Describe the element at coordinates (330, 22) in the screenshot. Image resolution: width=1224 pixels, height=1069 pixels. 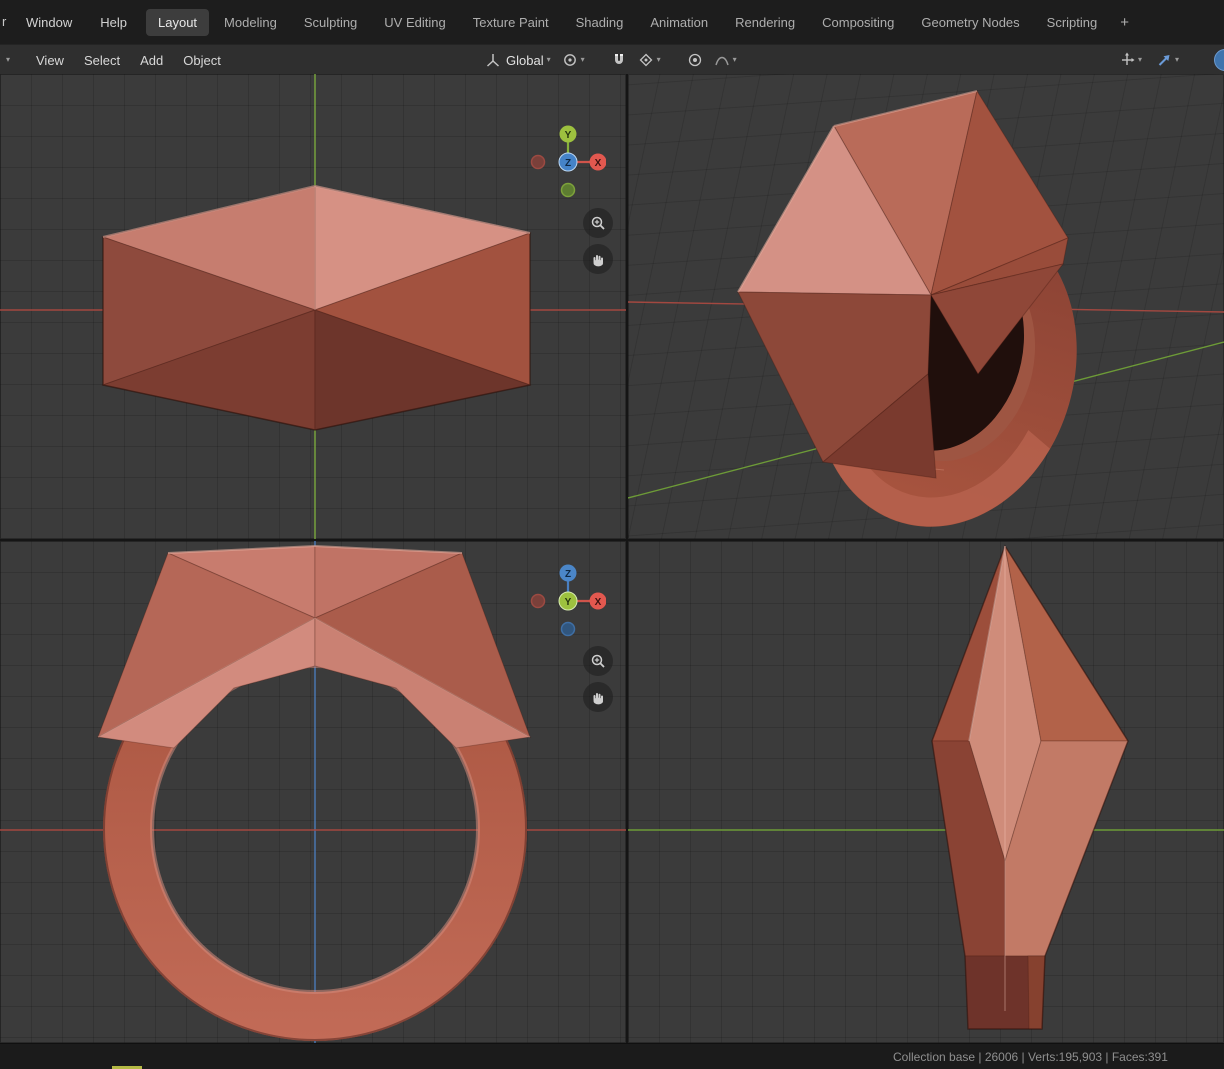
I see `workspace-tab-sculpting: Sculpting` at that location.